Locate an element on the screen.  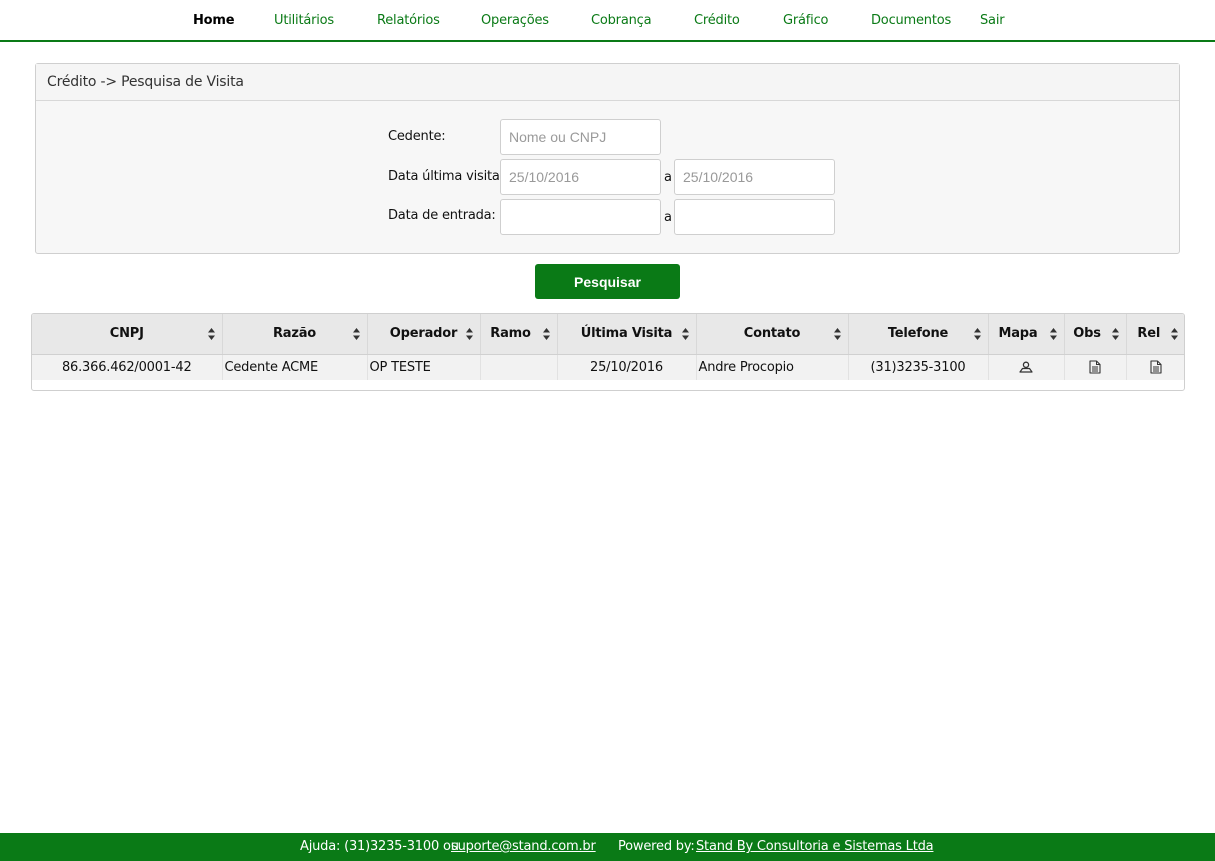
cell-telefone: (31)3235-3100 is located at coordinates (918, 367).